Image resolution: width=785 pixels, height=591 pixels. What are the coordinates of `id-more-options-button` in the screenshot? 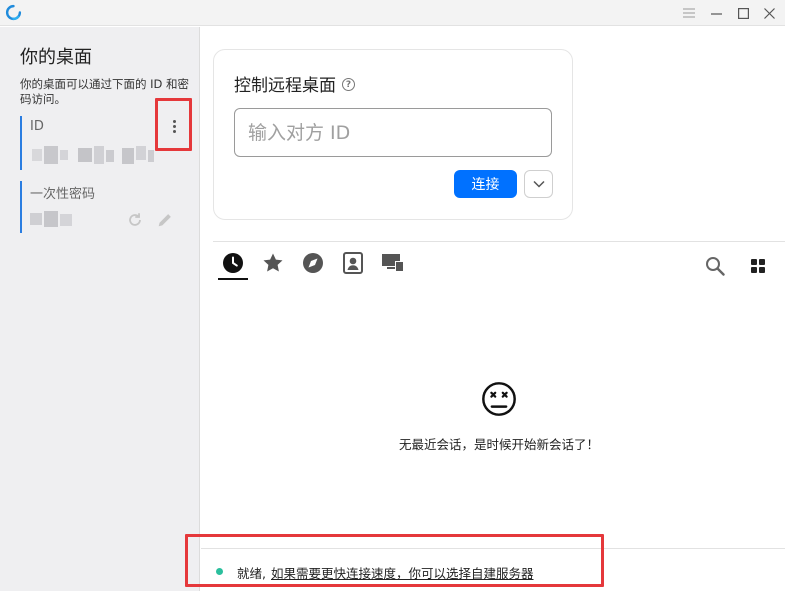 It's located at (174, 126).